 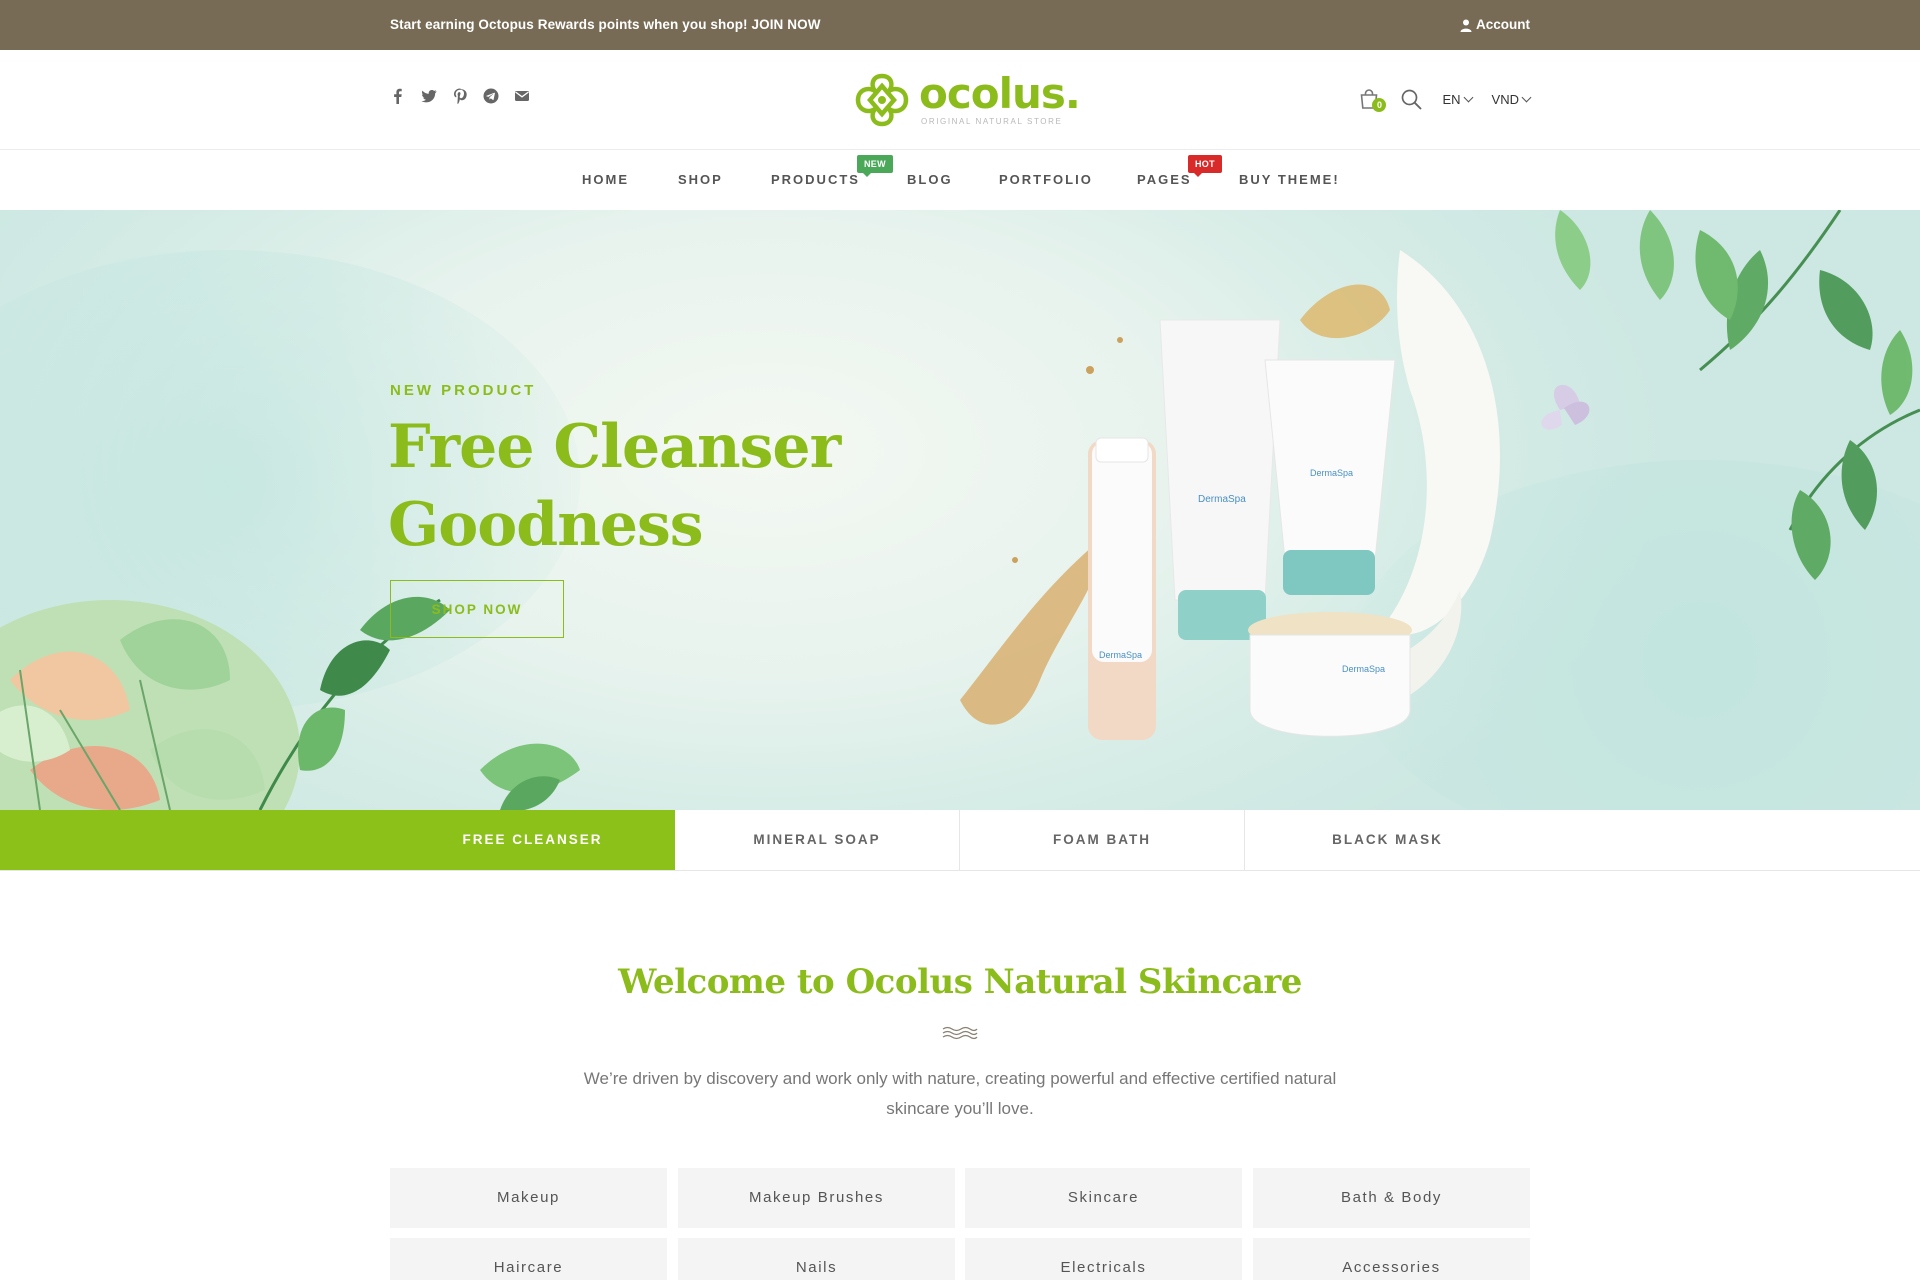 I want to click on pinterest-icon, so click(x=460, y=96).